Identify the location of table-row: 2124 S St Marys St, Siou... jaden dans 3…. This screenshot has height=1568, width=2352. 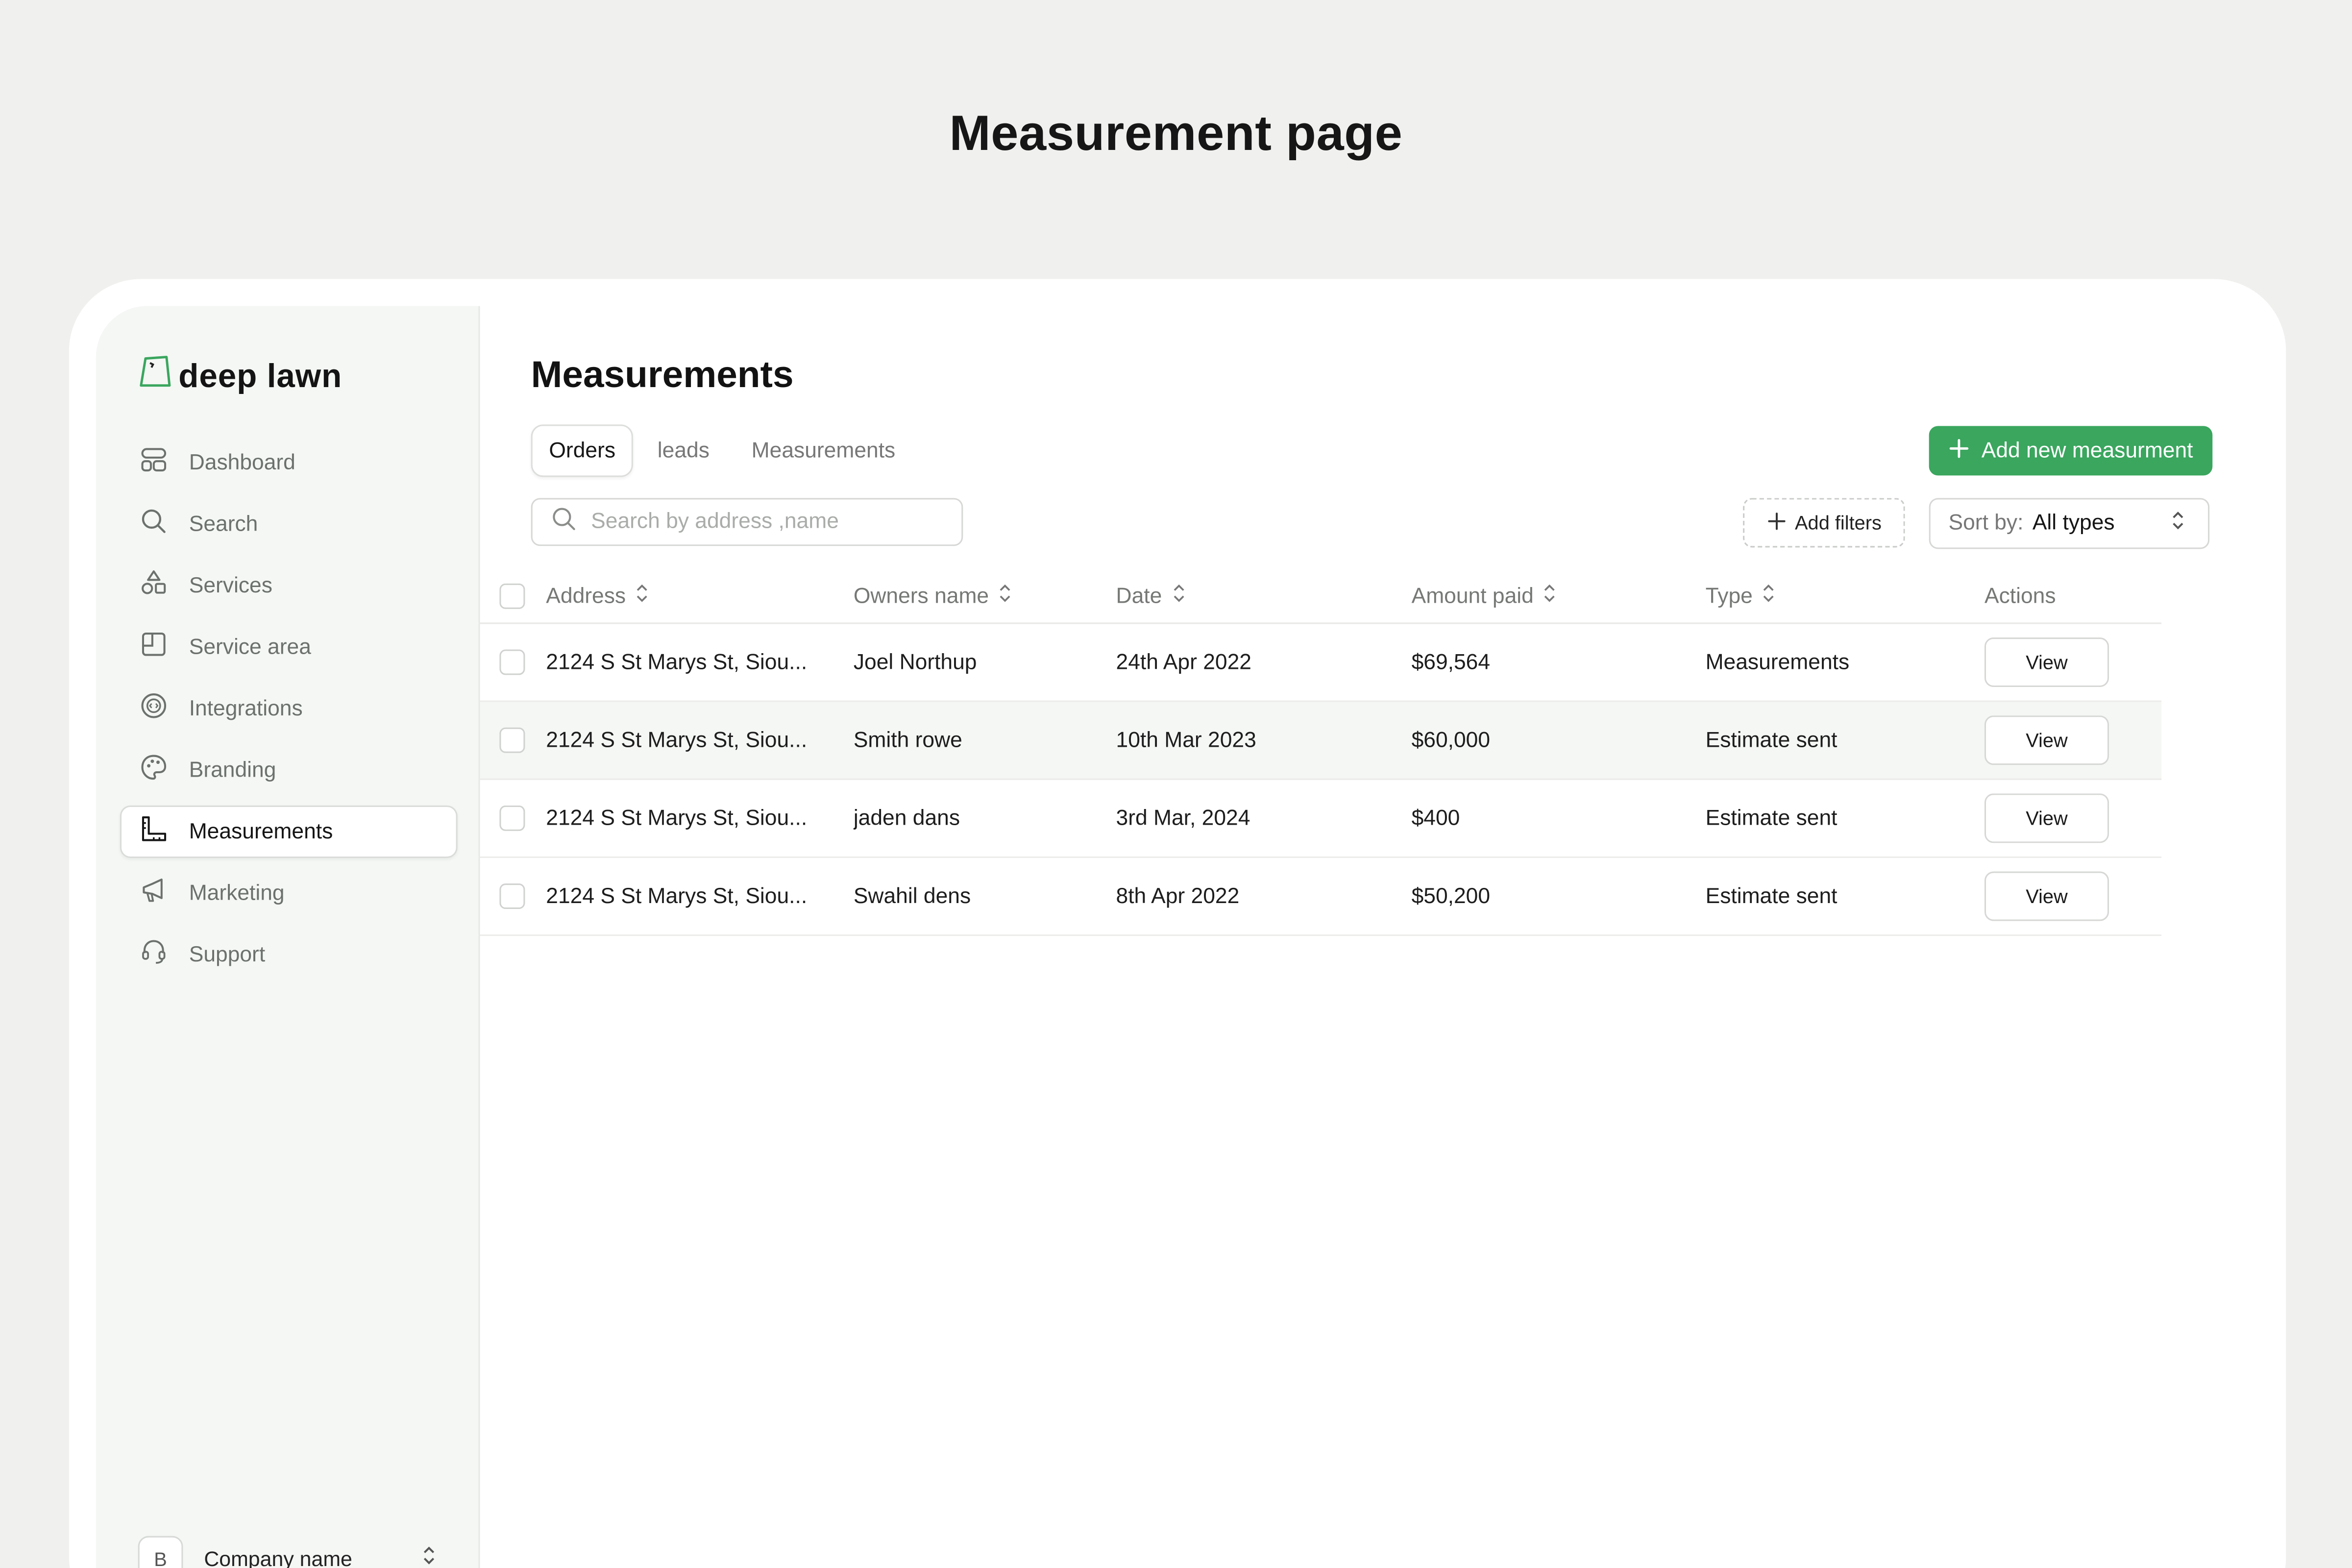
(1321, 819).